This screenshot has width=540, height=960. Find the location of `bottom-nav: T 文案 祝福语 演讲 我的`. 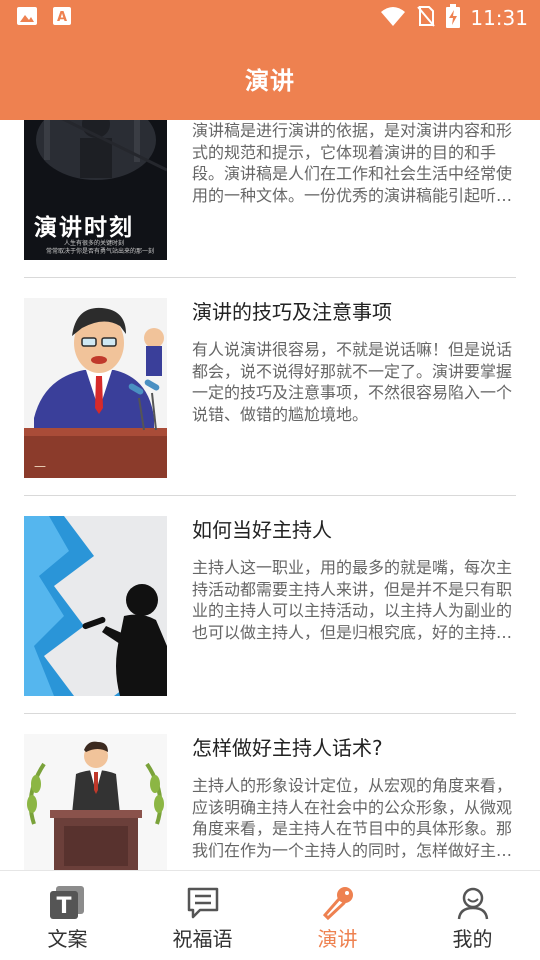

bottom-nav: T 文案 祝福语 演讲 我的 is located at coordinates (270, 915).